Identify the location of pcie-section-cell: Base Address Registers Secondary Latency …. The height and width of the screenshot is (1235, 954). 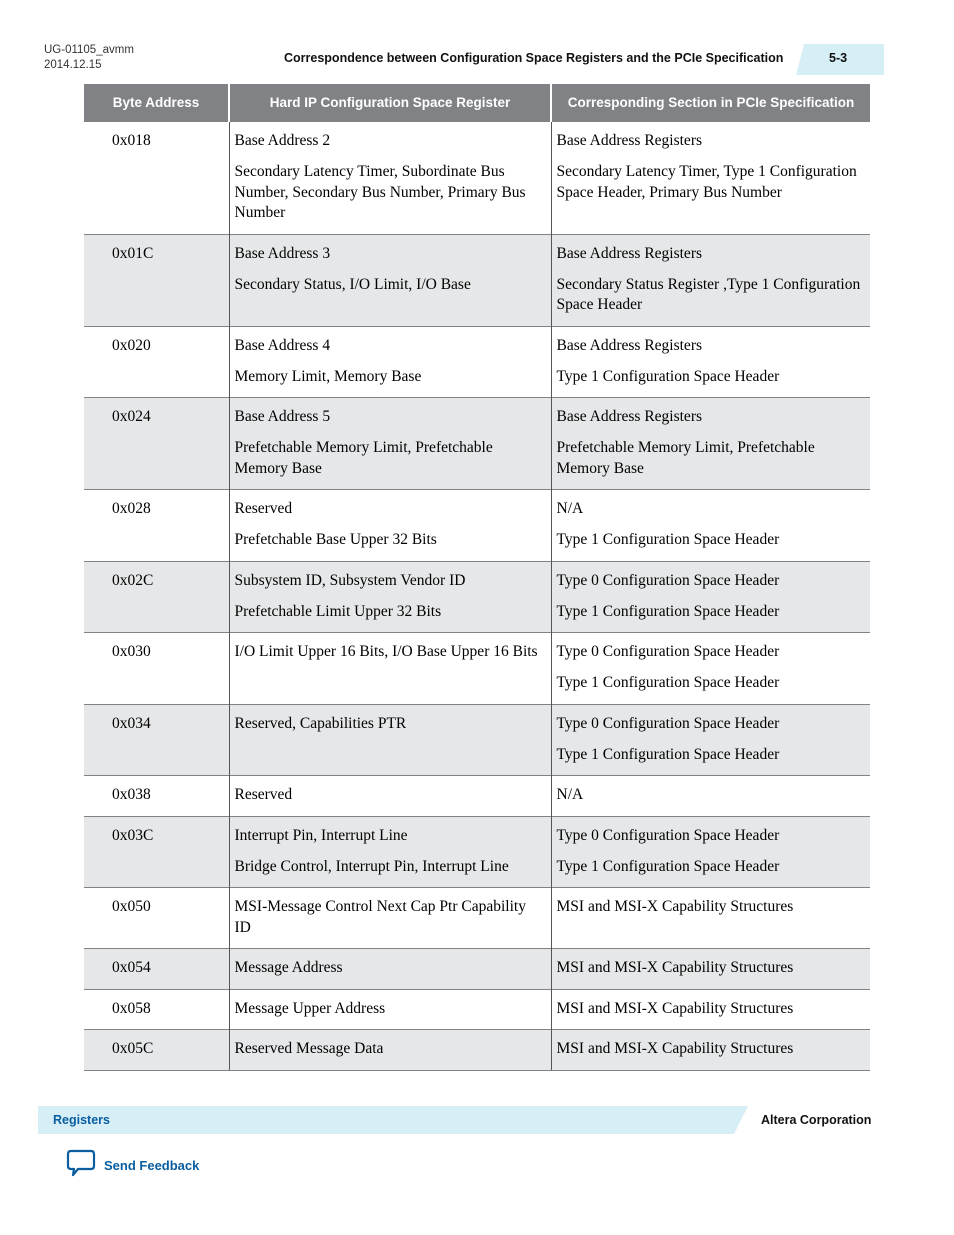
(710, 177).